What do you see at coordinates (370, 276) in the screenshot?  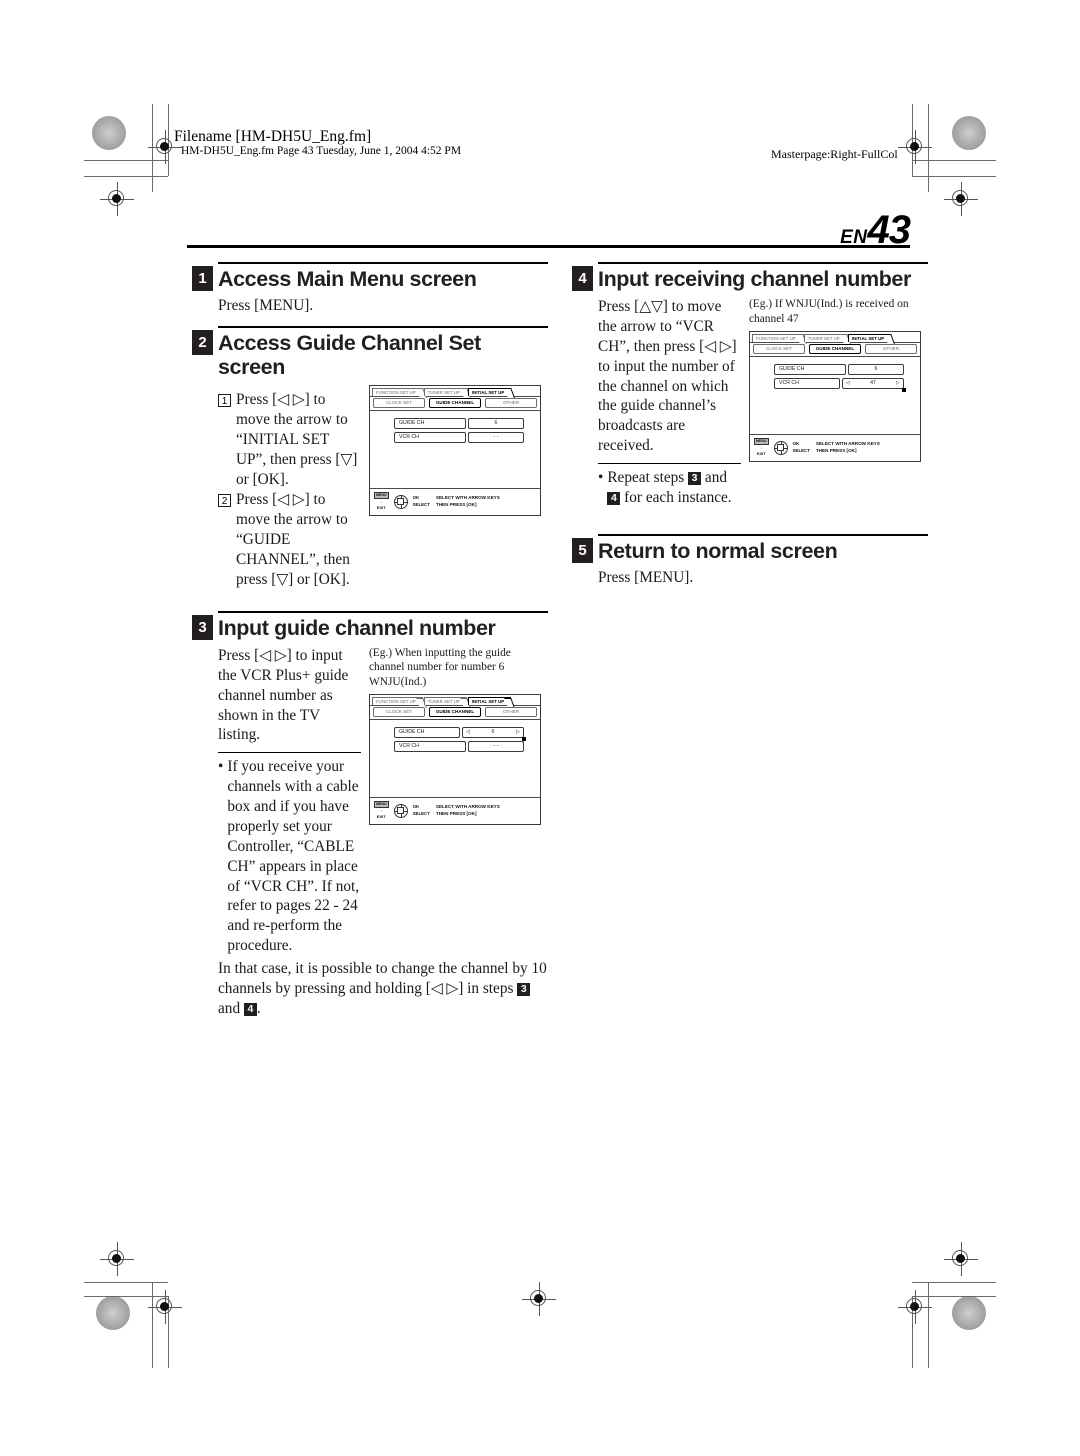 I see `step-1: 1 Access Main Menu screen` at bounding box center [370, 276].